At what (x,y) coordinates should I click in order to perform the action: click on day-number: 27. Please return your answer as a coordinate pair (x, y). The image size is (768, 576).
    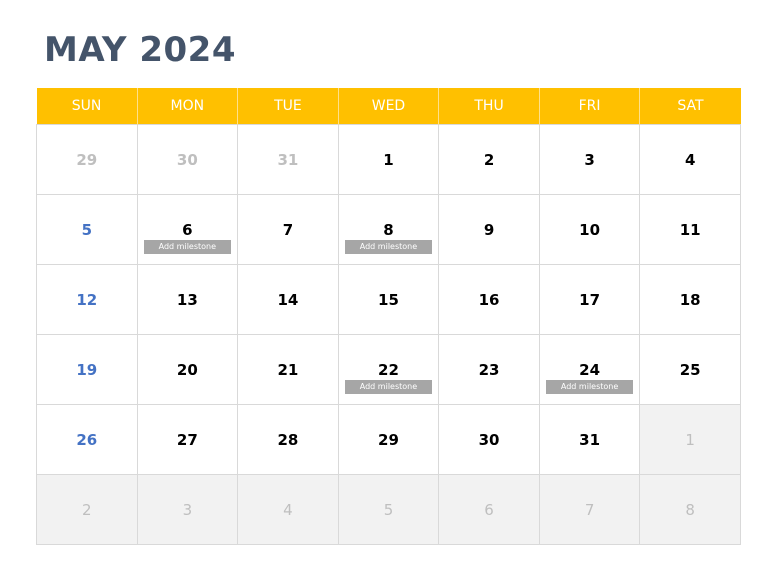
    Looking at the image, I should click on (187, 440).